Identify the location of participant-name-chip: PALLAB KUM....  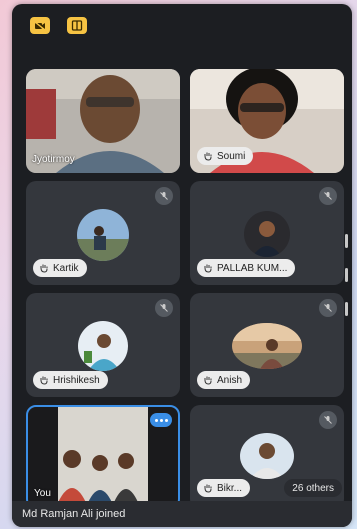
(246, 268).